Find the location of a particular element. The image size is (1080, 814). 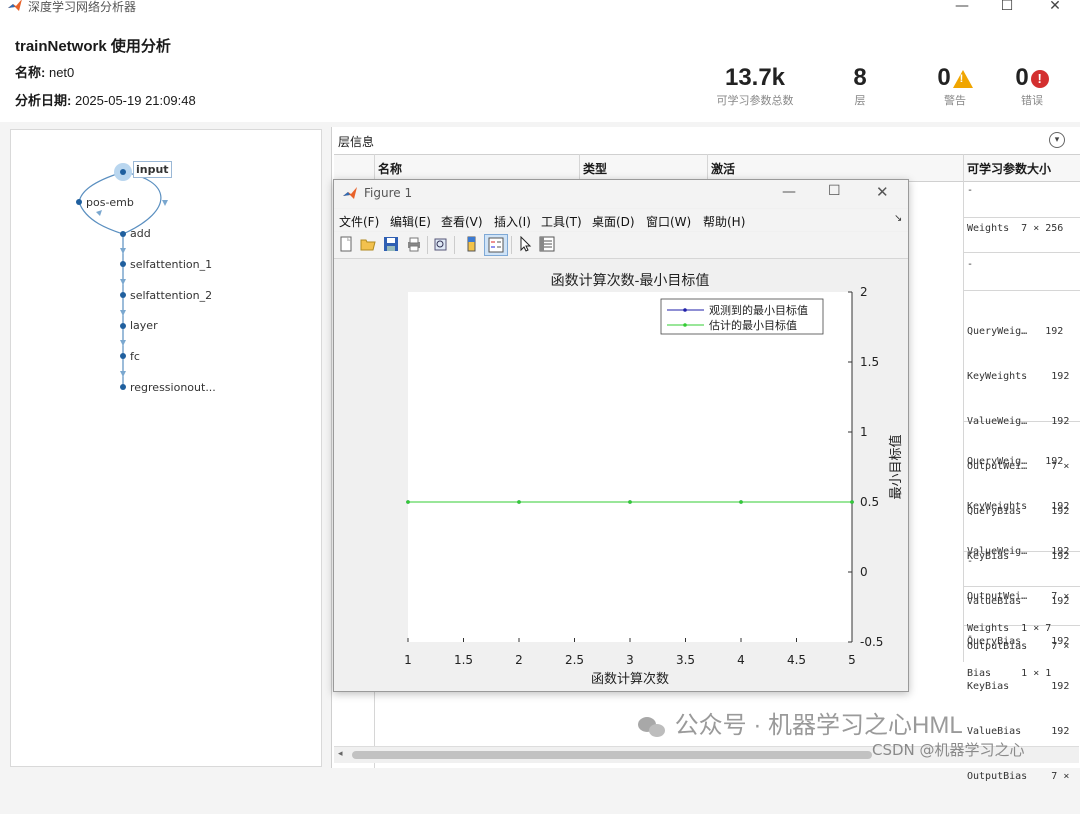

param-line: ValueBias 192 is located at coordinates (1018, 731).